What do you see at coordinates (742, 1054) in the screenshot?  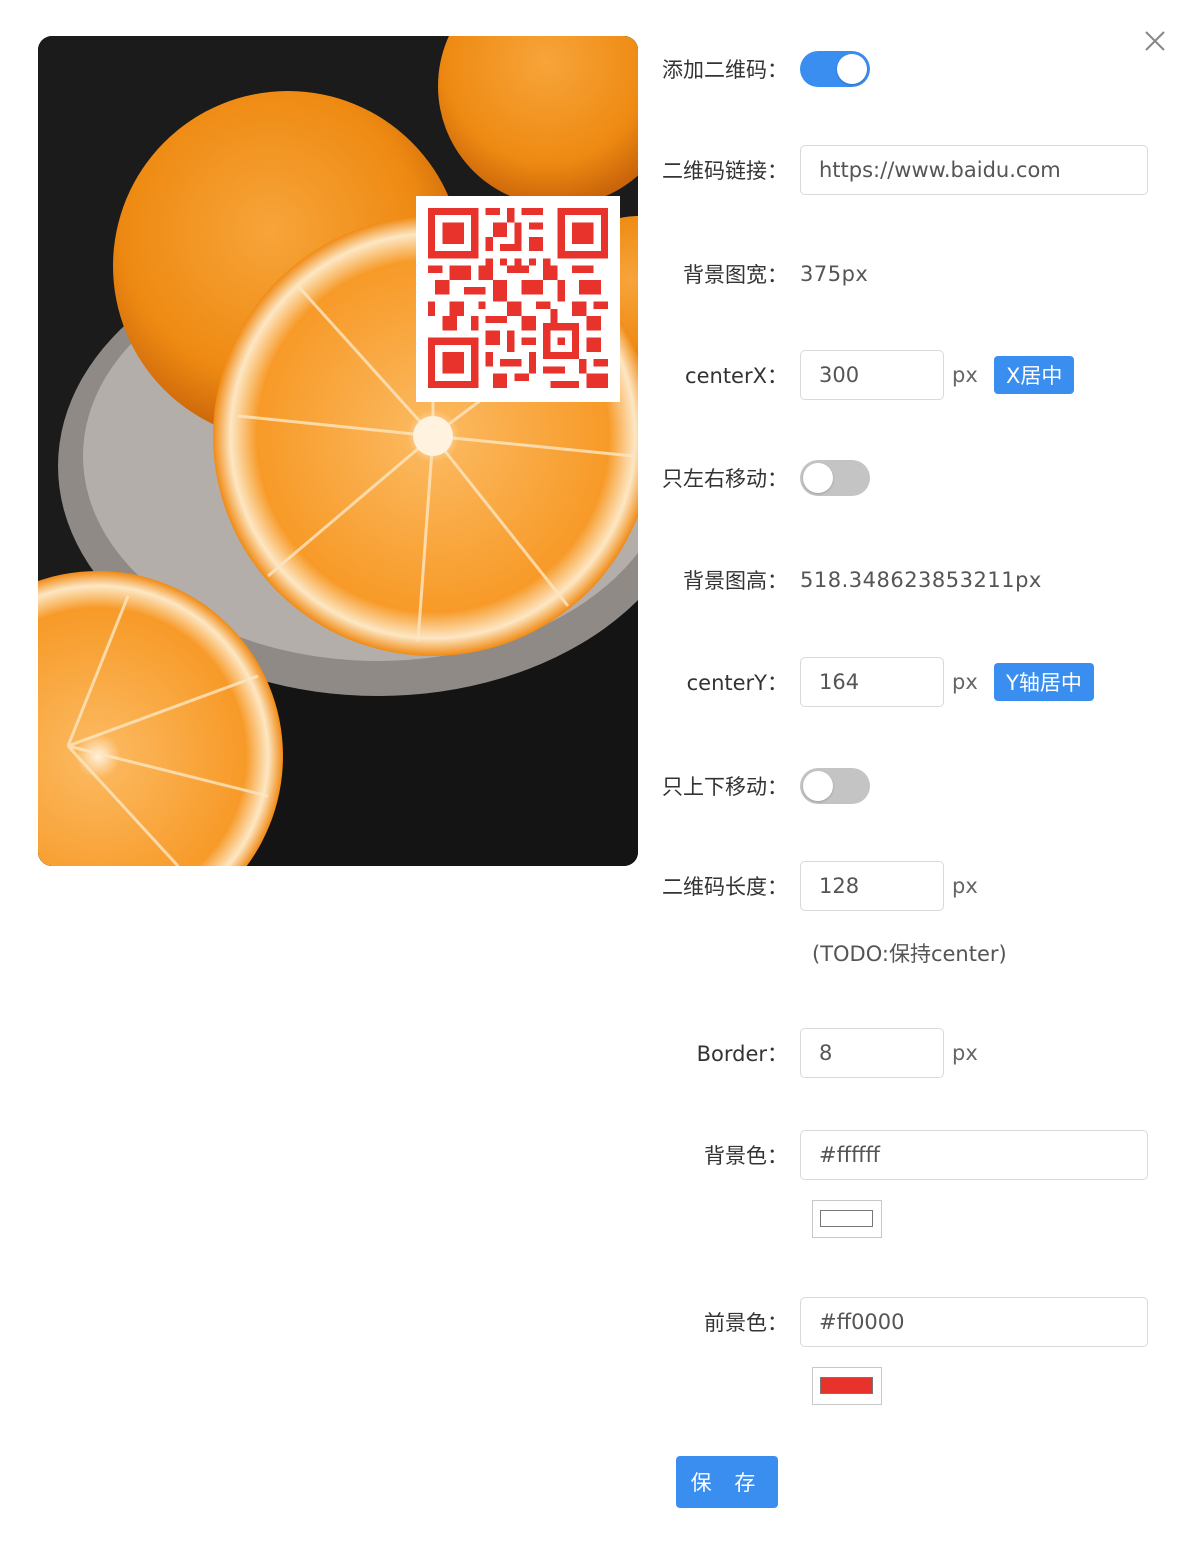 I see `border-label: Border：` at bounding box center [742, 1054].